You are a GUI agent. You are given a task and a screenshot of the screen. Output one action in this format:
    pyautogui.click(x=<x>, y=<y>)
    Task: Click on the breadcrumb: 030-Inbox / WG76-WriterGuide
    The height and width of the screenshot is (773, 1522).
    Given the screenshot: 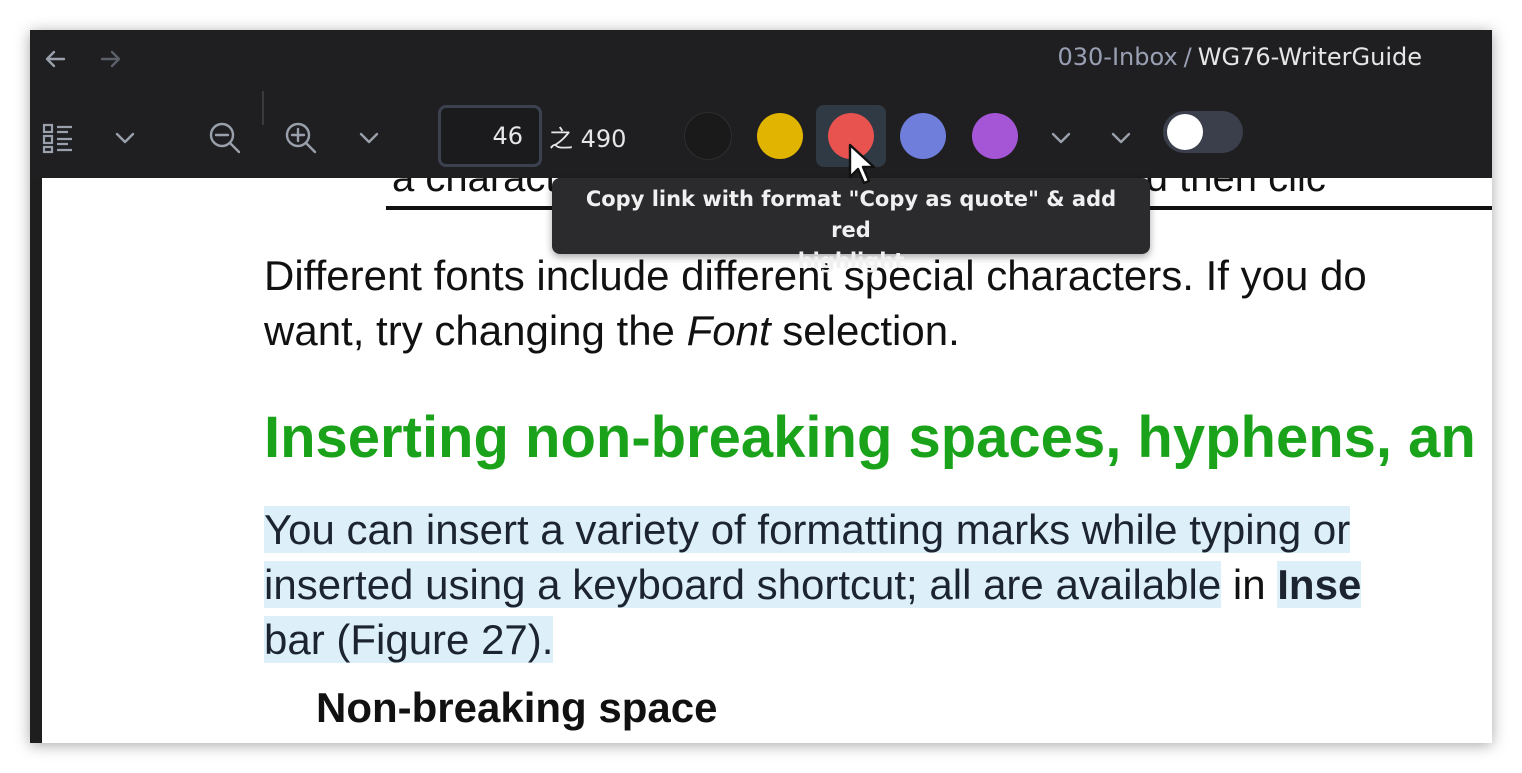 What is the action you would take?
    pyautogui.click(x=1240, y=57)
    